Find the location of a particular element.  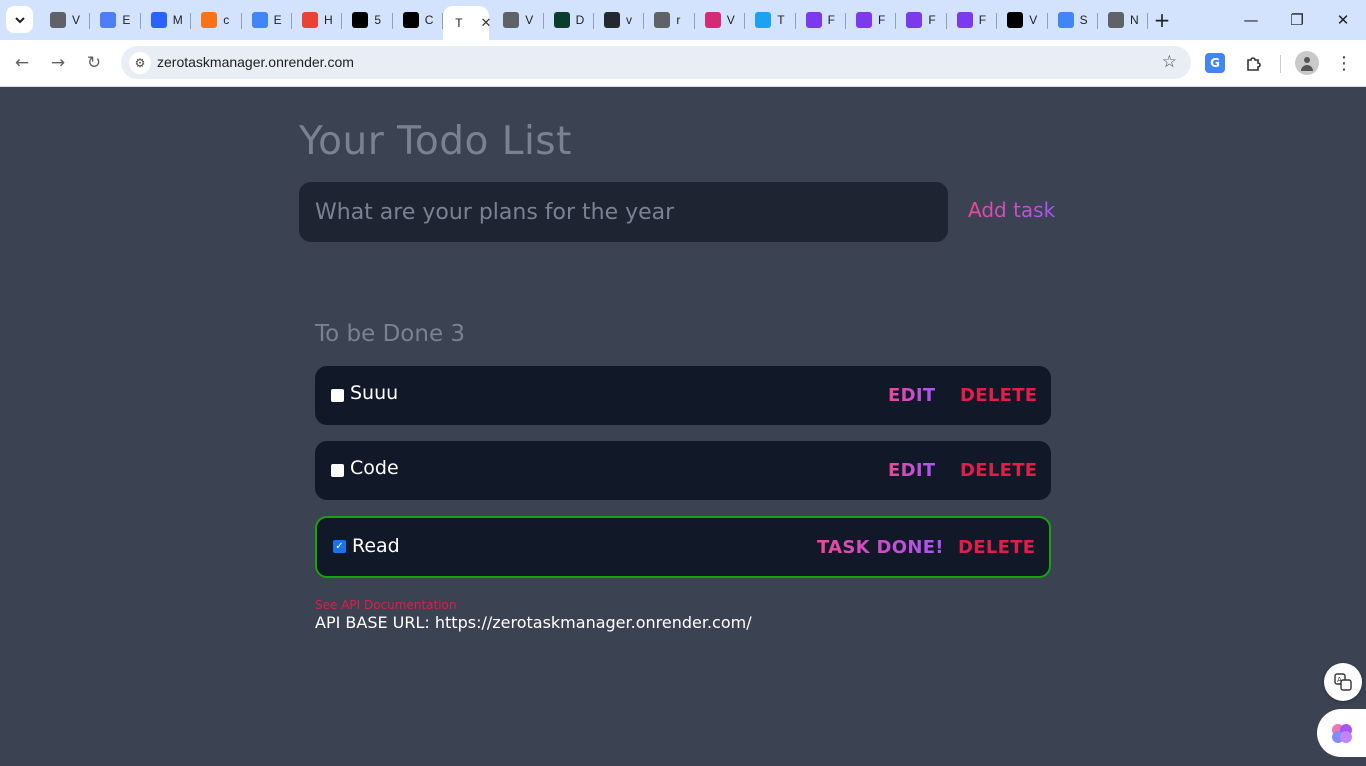

back-button: ← is located at coordinates (22, 63).